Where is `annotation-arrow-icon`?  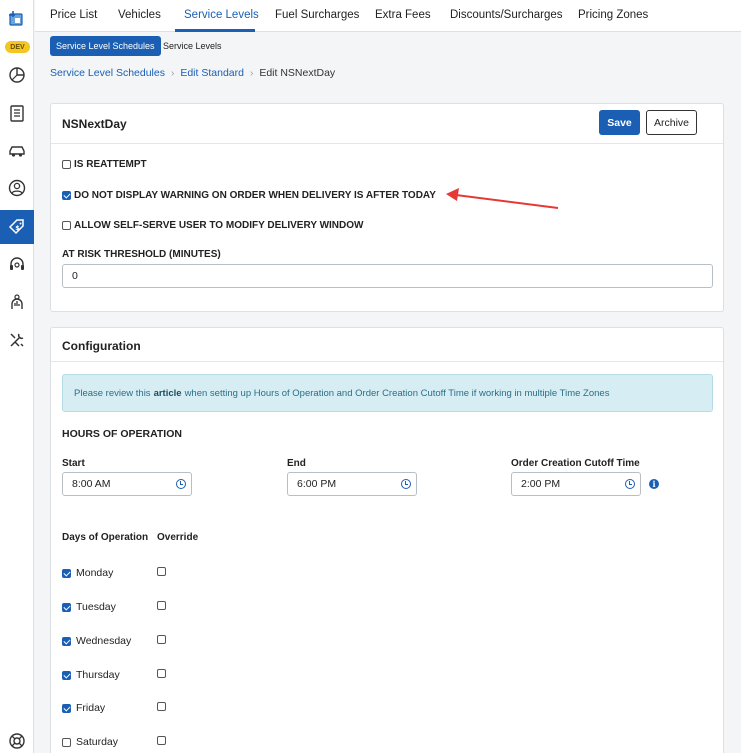 annotation-arrow-icon is located at coordinates (502, 198).